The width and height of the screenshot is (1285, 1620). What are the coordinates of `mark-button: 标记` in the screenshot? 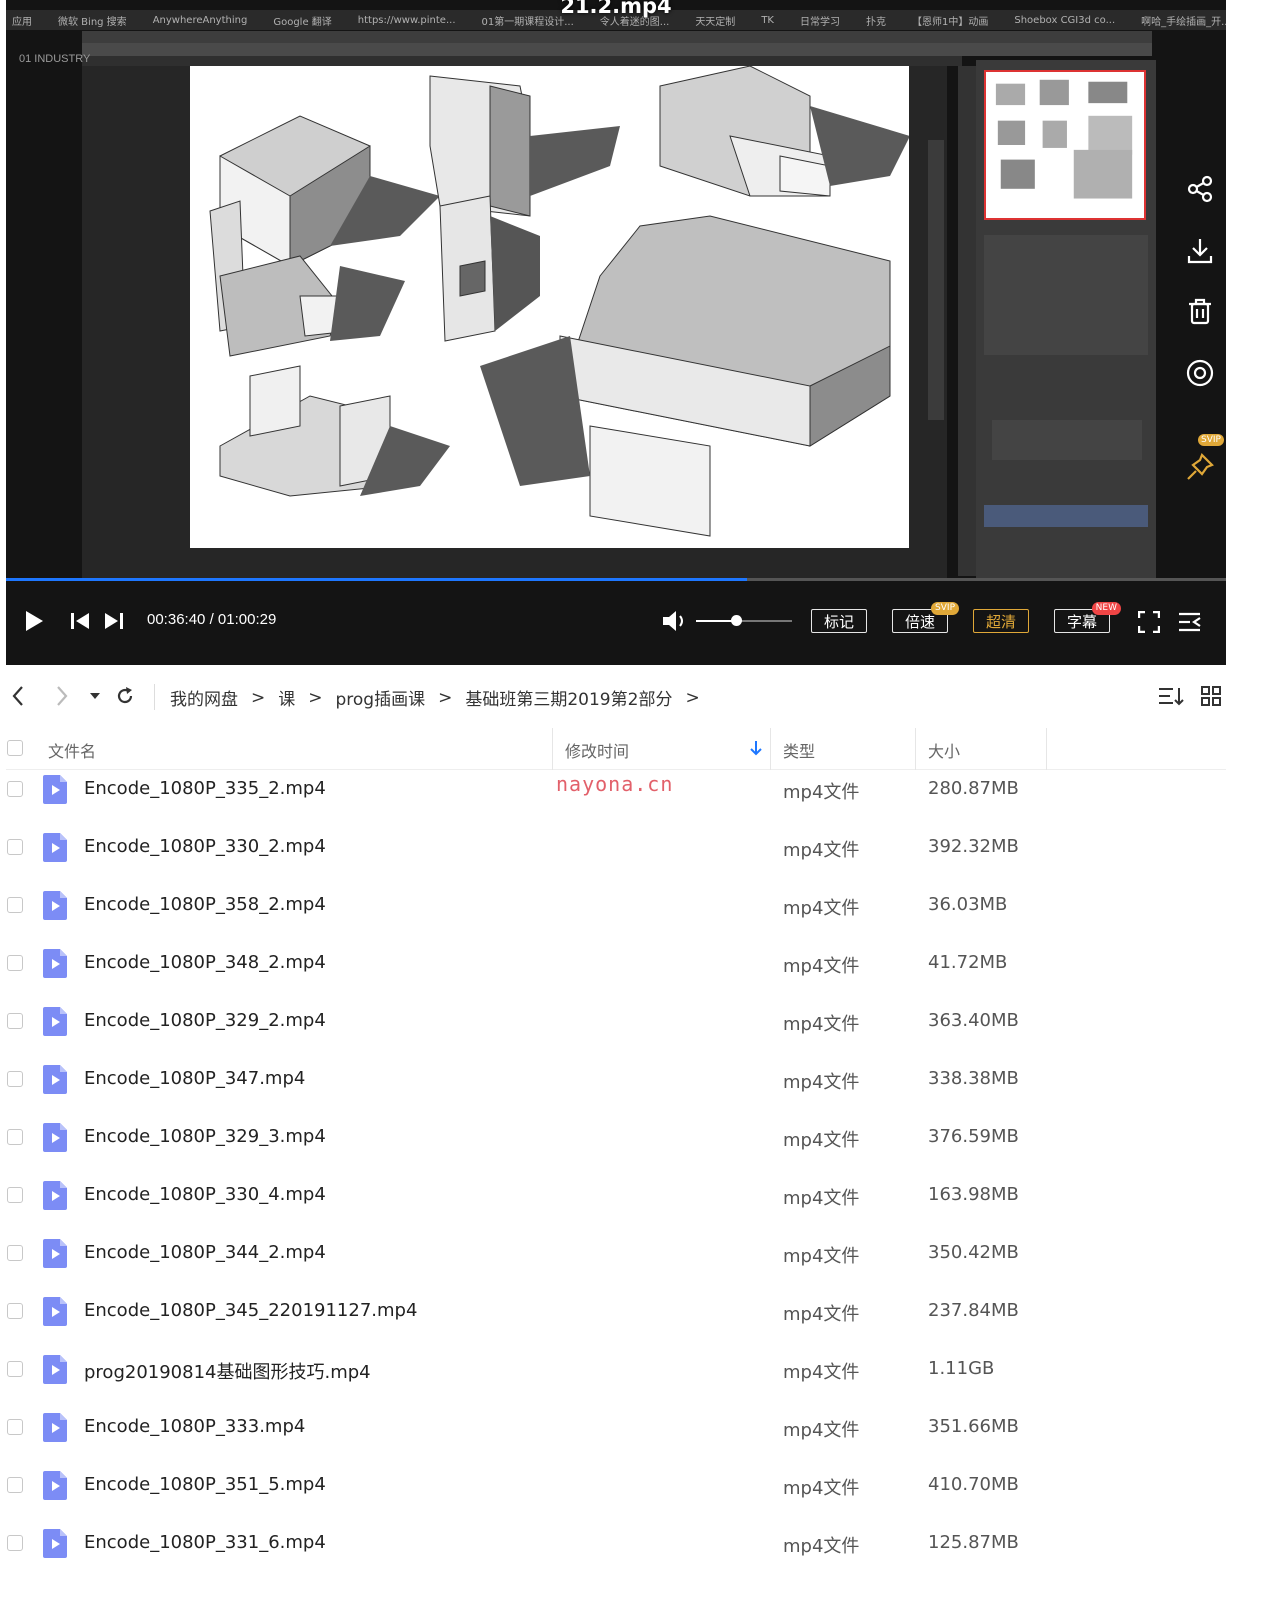 It's located at (839, 621).